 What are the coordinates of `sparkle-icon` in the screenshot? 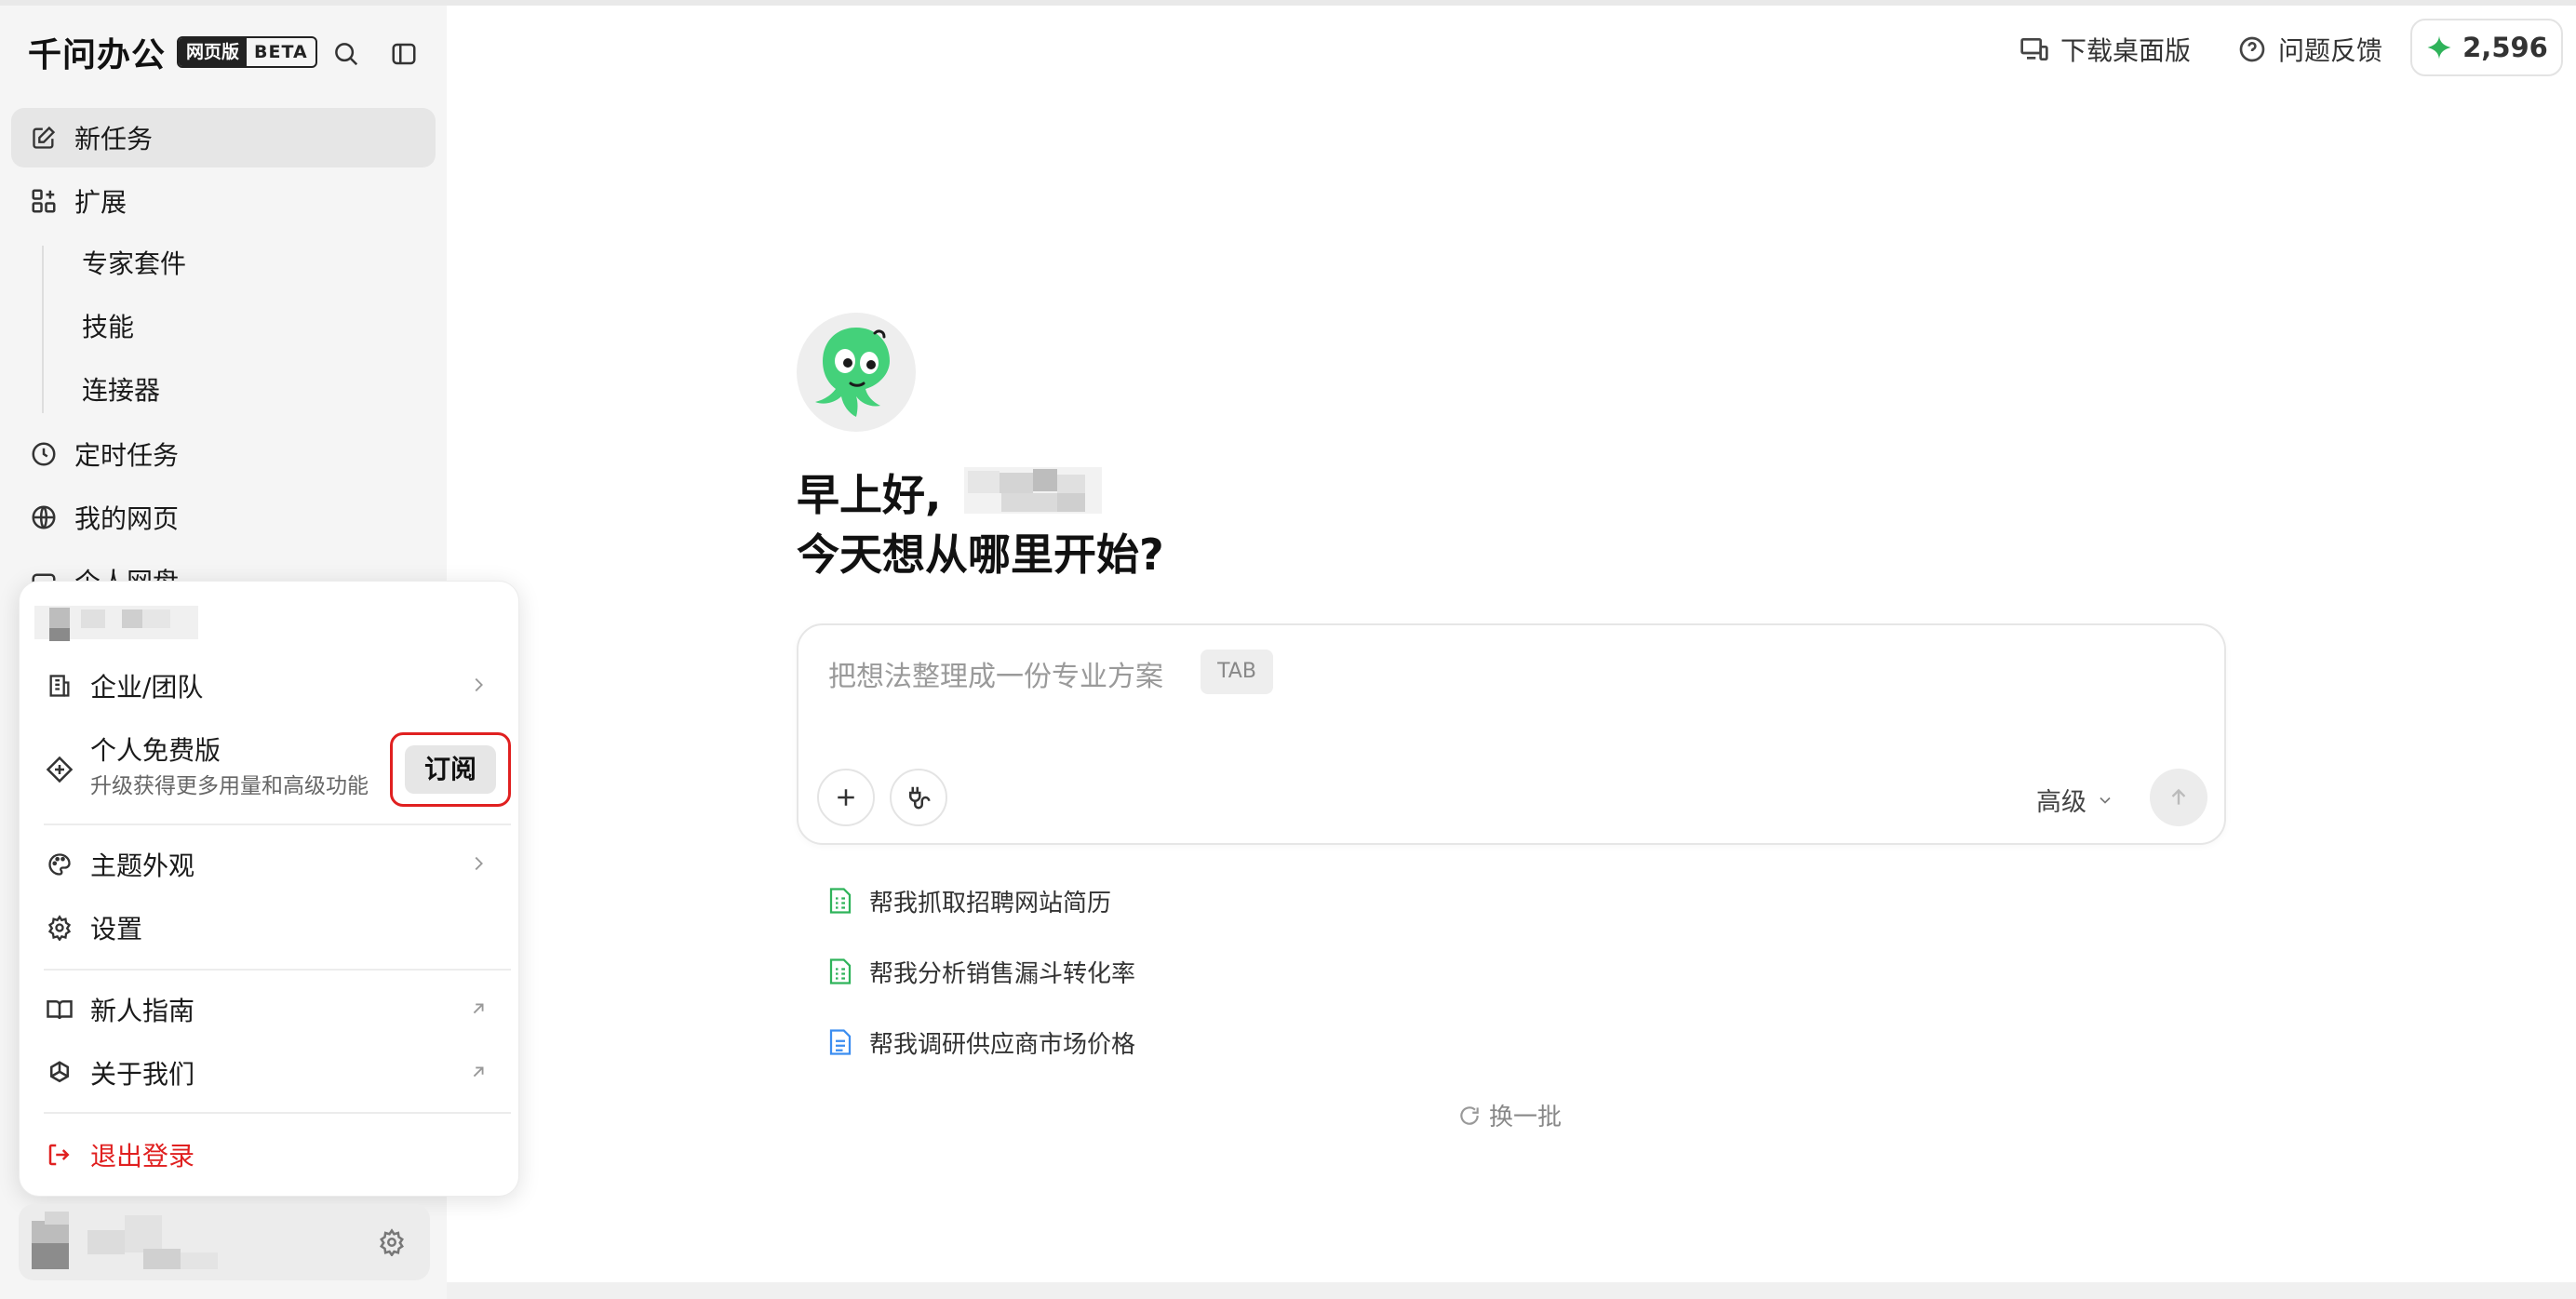 It's located at (2439, 47).